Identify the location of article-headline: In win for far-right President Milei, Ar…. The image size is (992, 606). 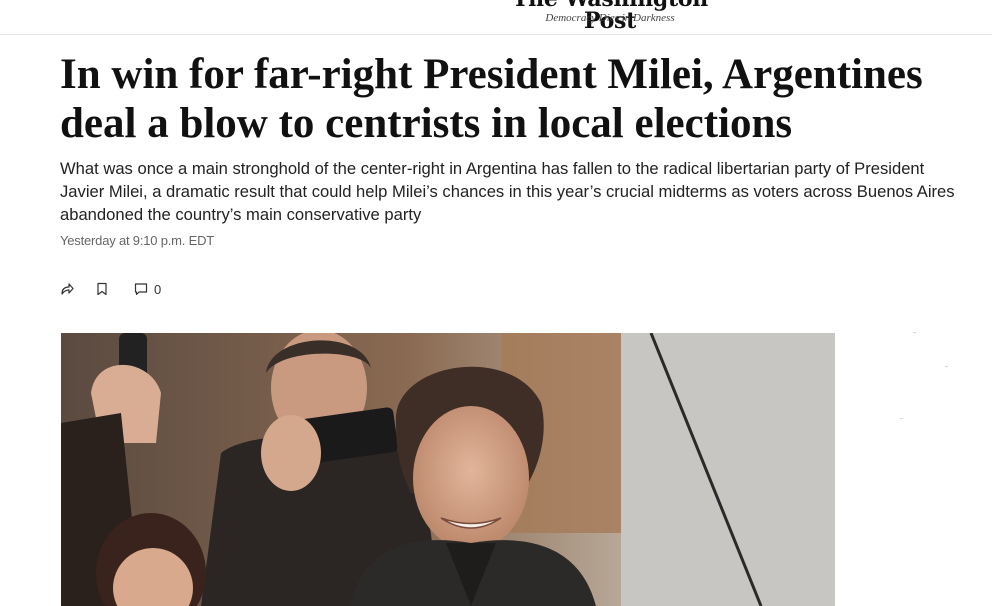
(491, 99).